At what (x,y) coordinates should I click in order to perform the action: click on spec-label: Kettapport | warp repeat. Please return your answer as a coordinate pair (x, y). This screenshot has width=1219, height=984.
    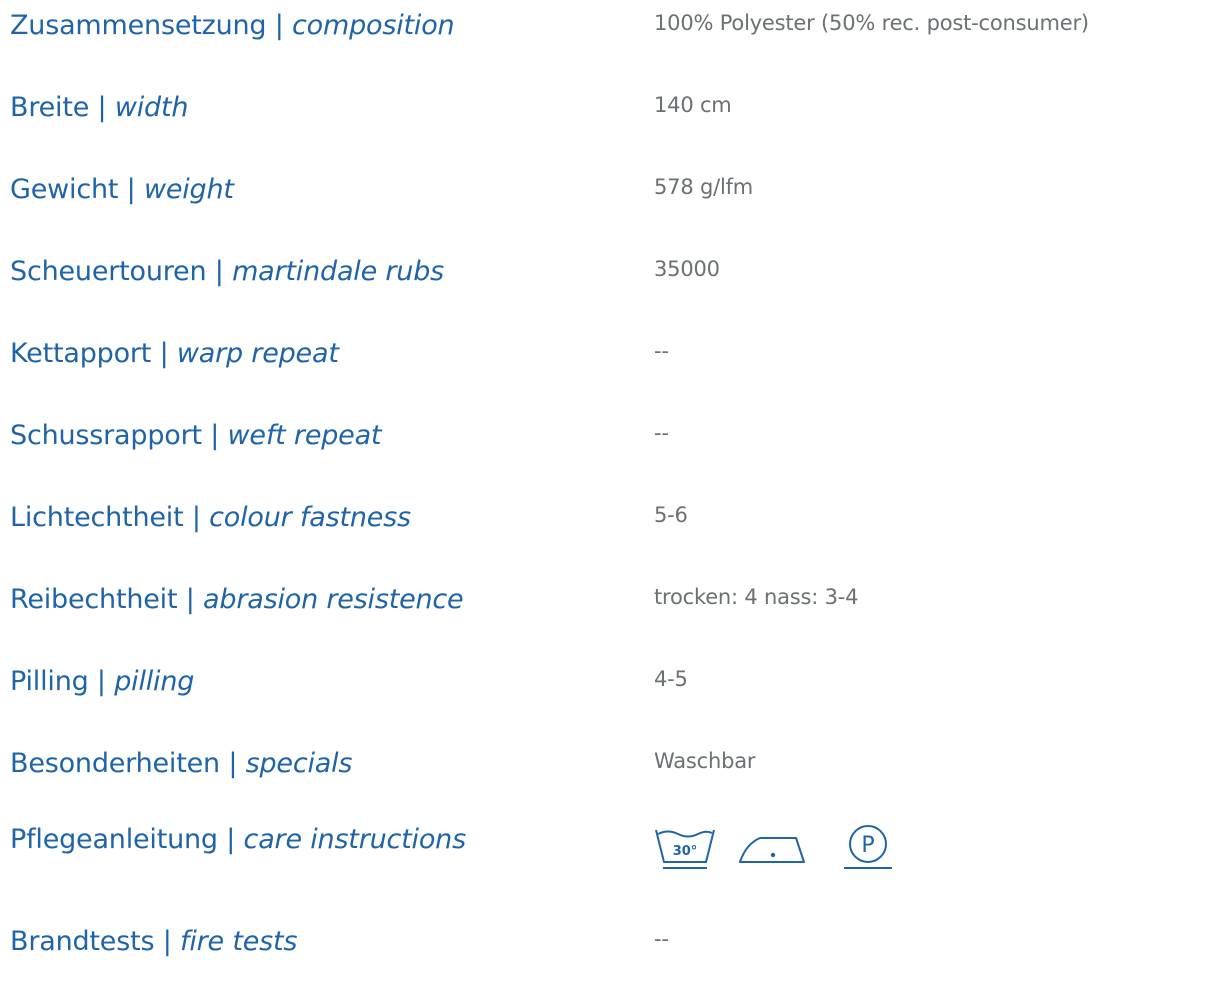
    Looking at the image, I should click on (174, 354).